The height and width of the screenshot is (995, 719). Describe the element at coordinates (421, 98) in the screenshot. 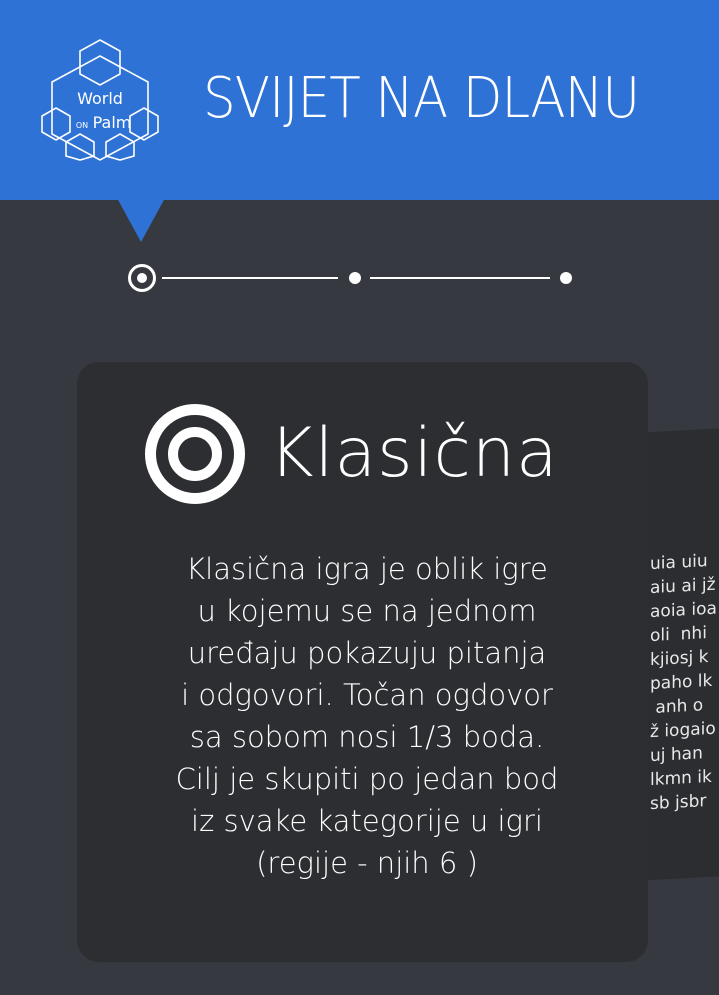

I see `app-title: SVIJET NA DLANU` at that location.